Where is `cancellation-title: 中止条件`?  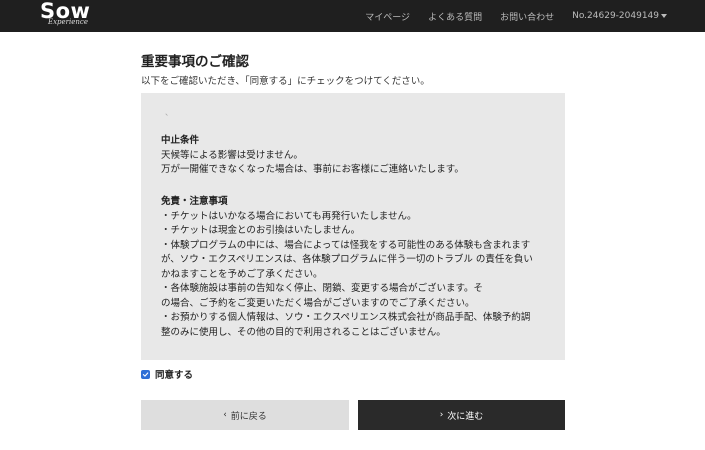 cancellation-title: 中止条件 is located at coordinates (180, 140).